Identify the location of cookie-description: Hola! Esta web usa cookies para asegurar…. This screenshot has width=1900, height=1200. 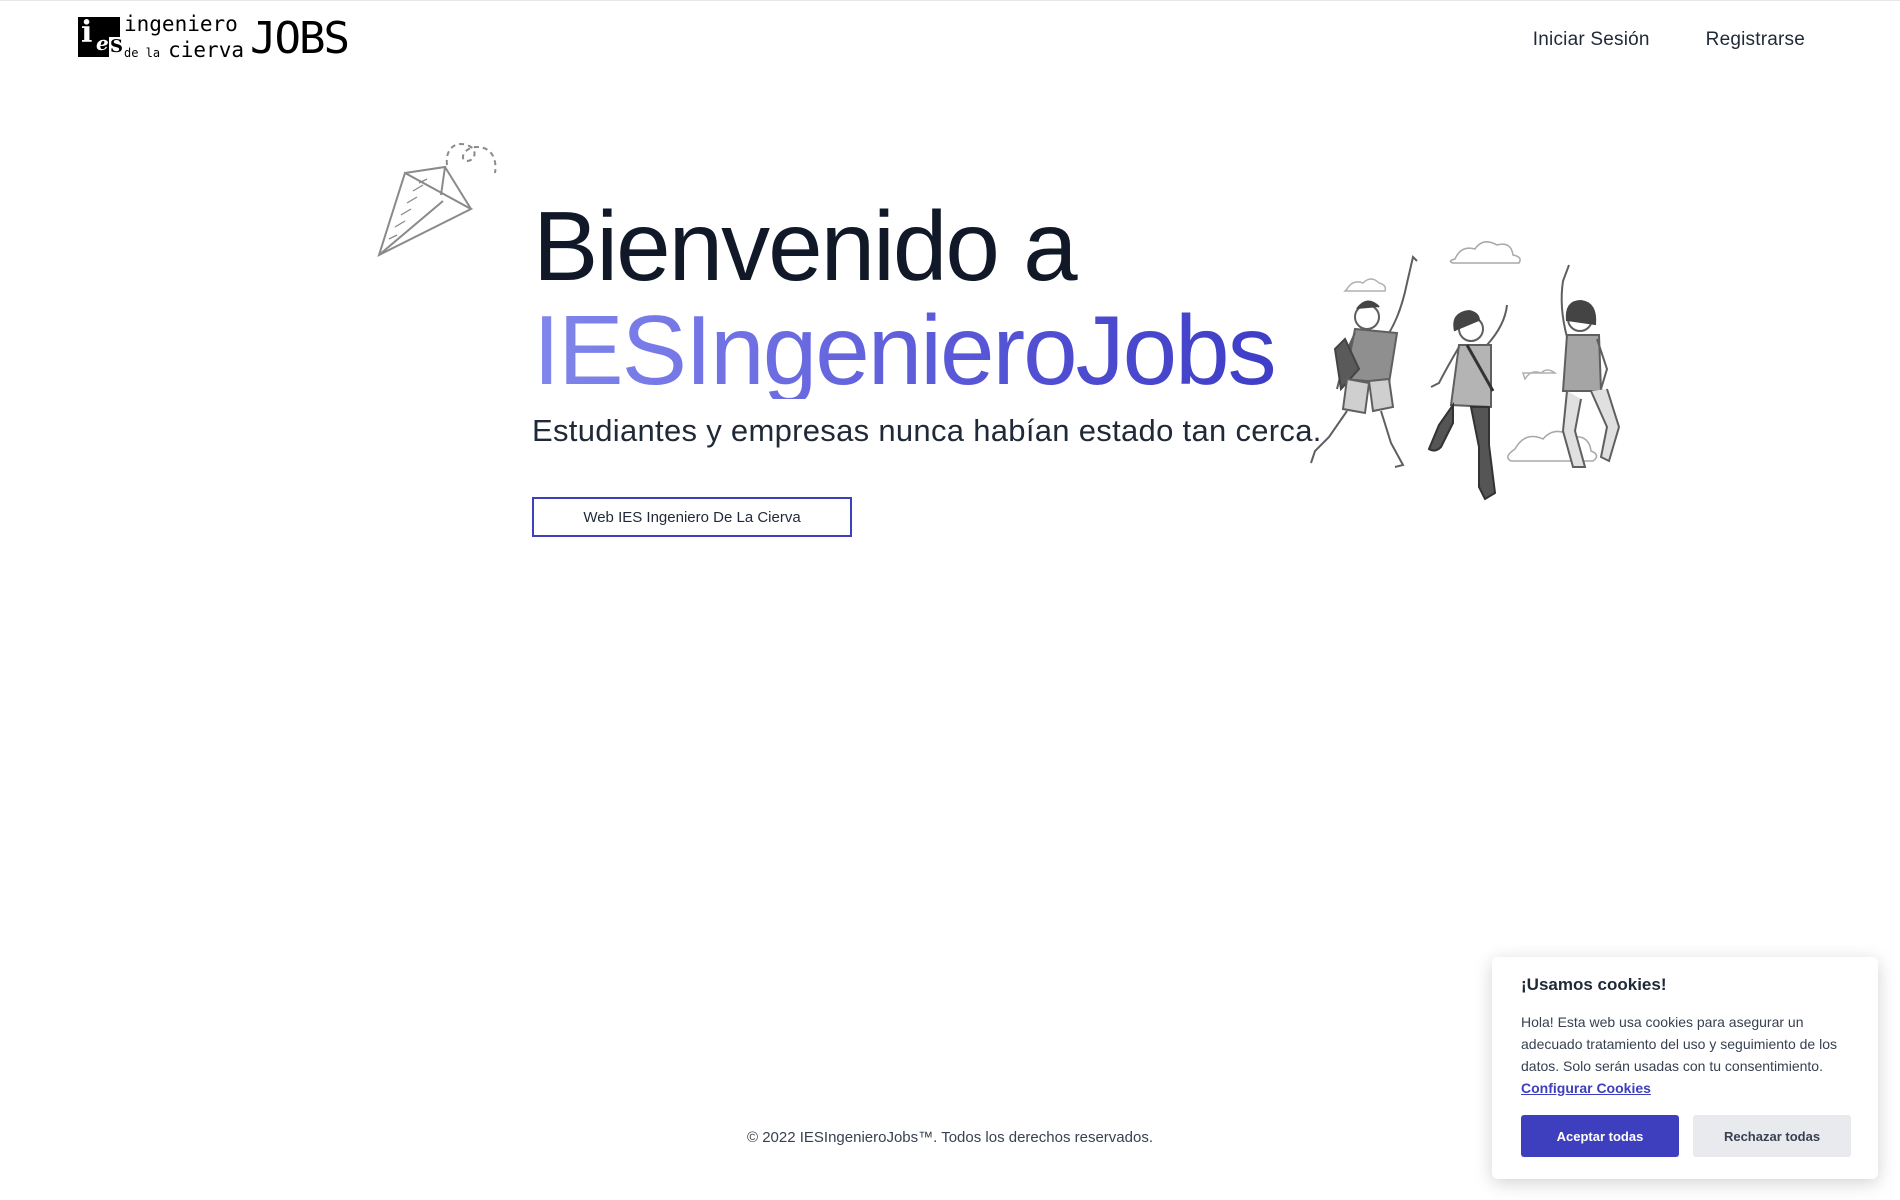
(1679, 1044).